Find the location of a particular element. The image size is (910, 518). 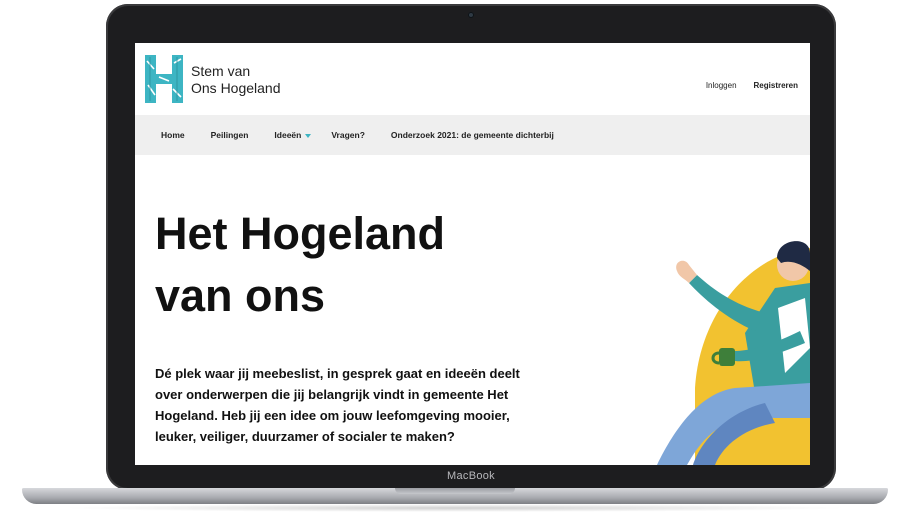

coffee-mug-icon is located at coordinates (727, 357).